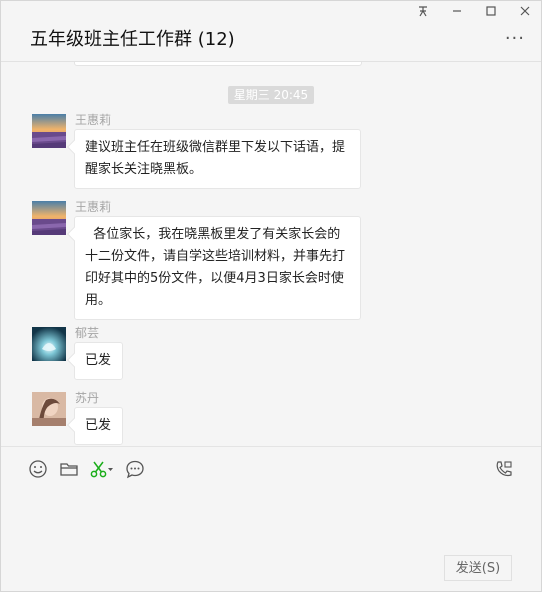 The image size is (542, 592). Describe the element at coordinates (87, 333) in the screenshot. I see `sender-name: 郁芸` at that location.